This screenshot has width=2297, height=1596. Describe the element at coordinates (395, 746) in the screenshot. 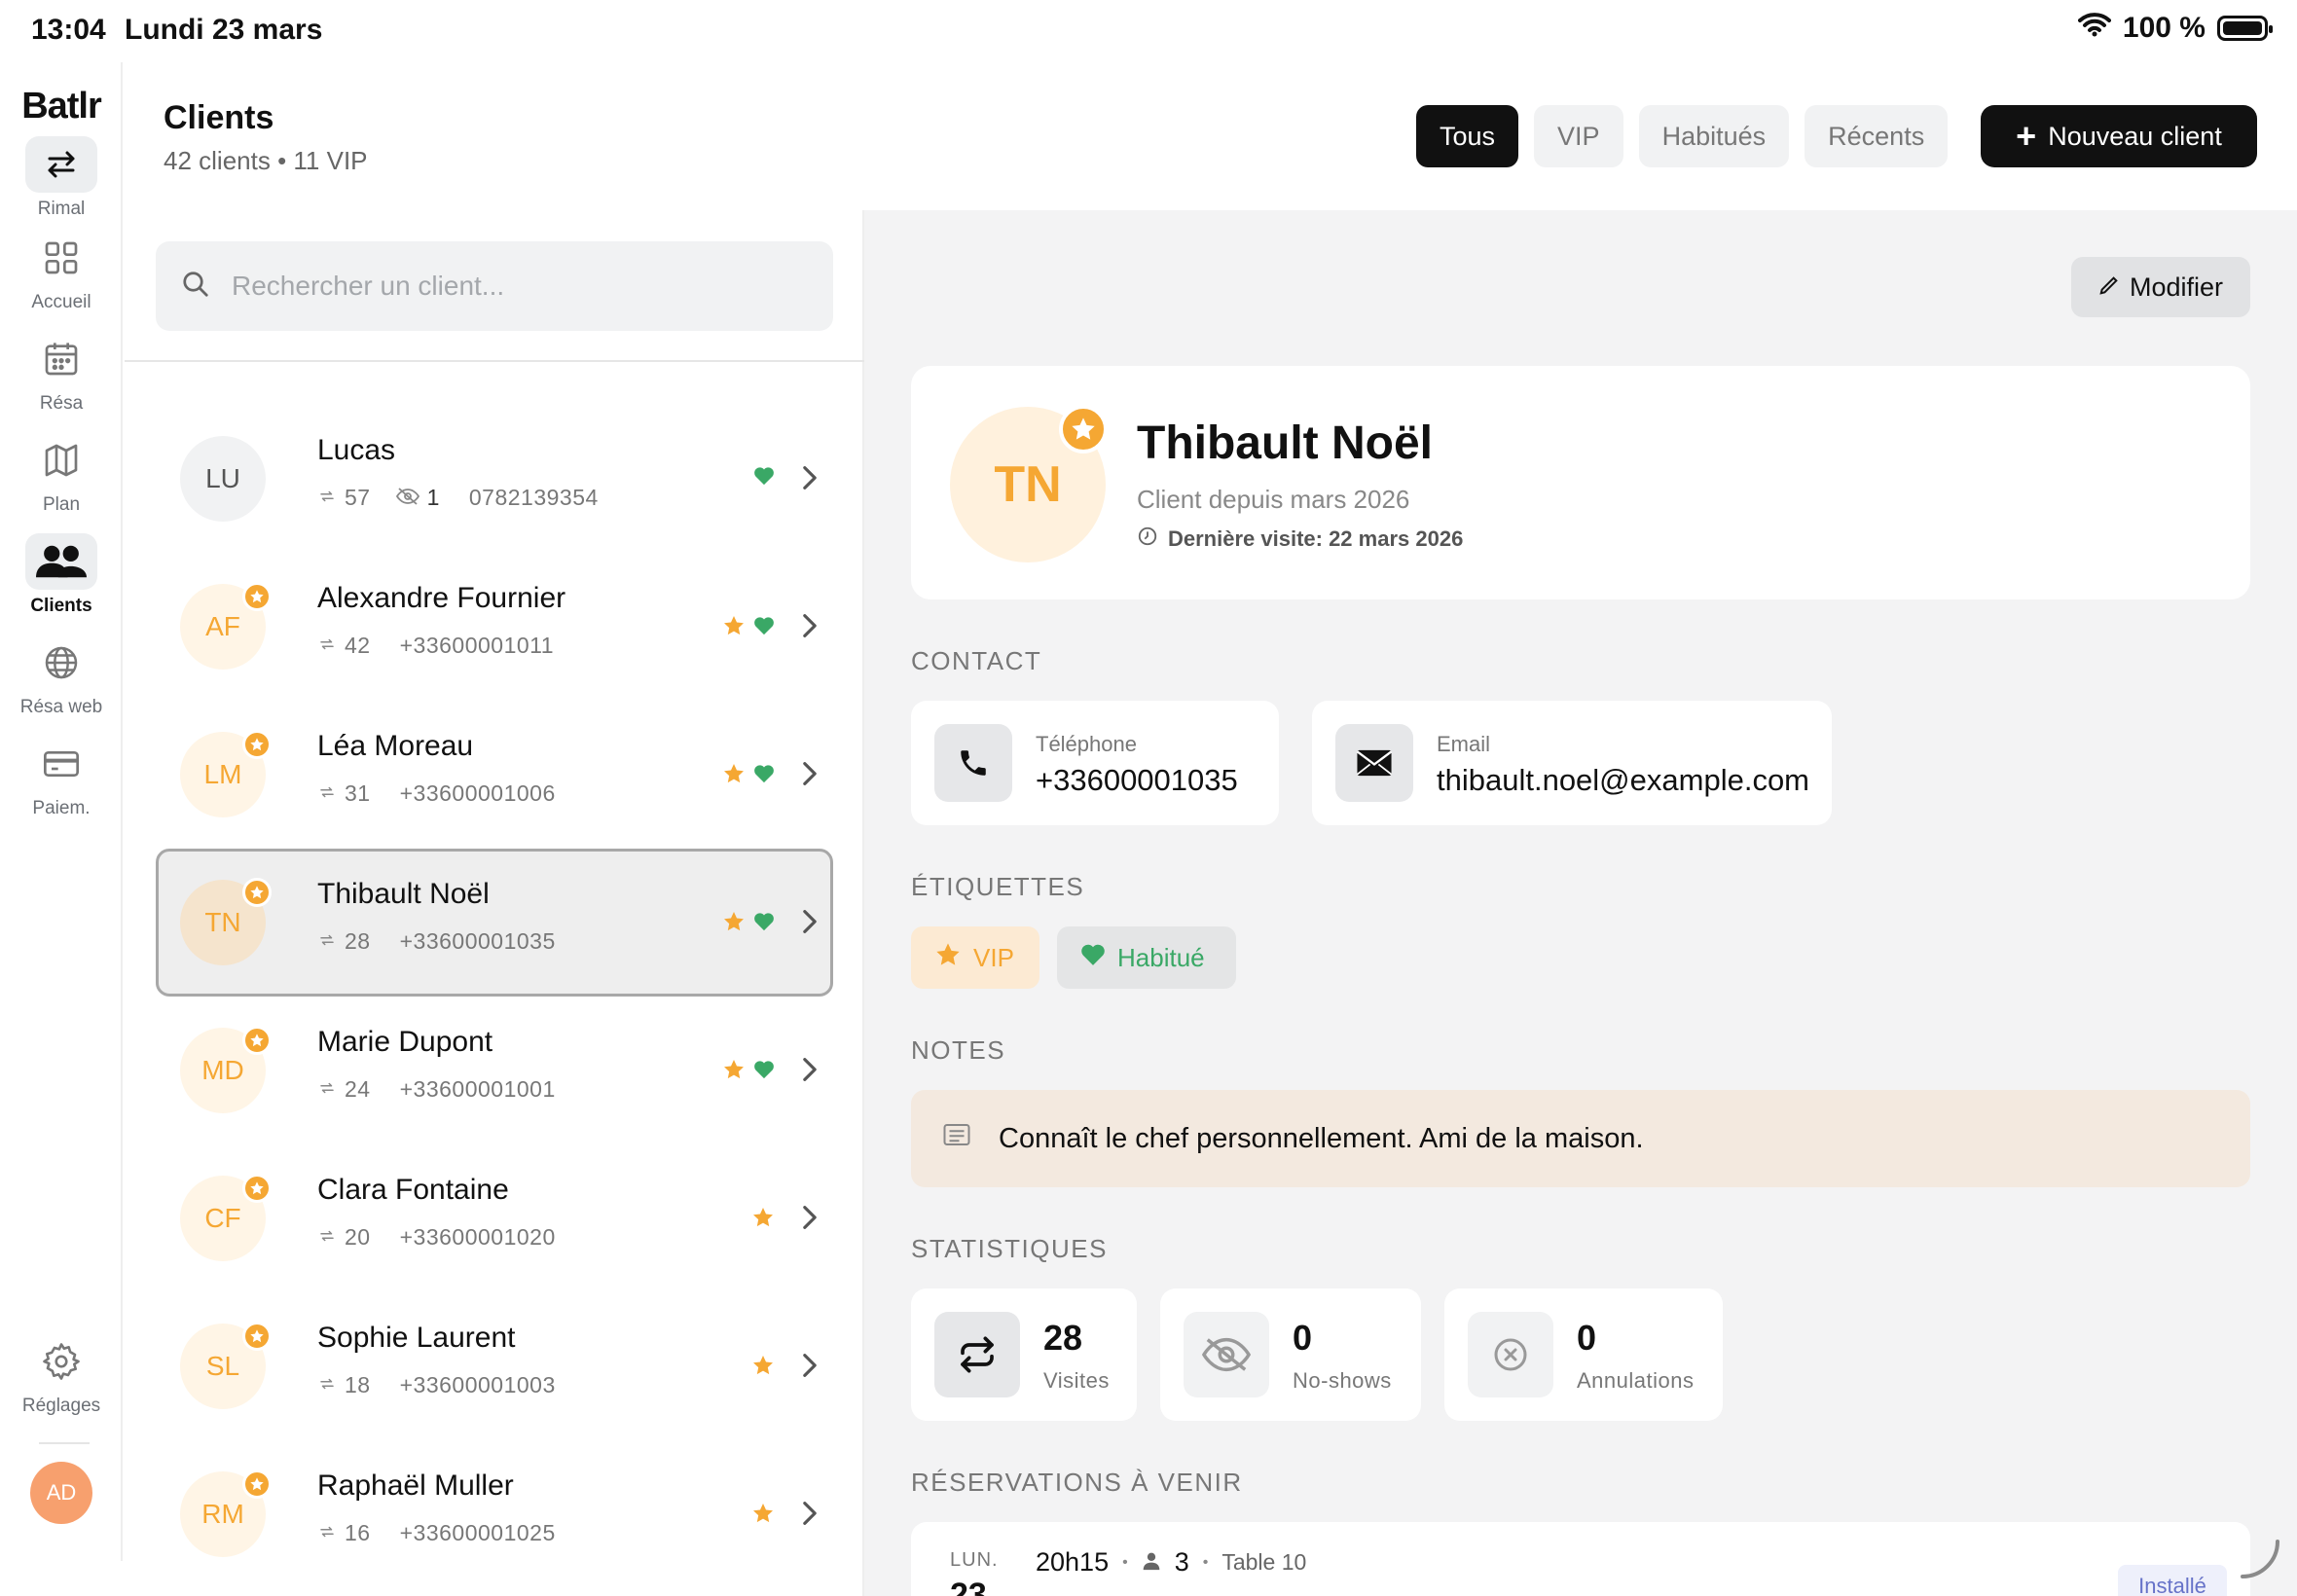

I see `client-name: Léa Moreau` at that location.